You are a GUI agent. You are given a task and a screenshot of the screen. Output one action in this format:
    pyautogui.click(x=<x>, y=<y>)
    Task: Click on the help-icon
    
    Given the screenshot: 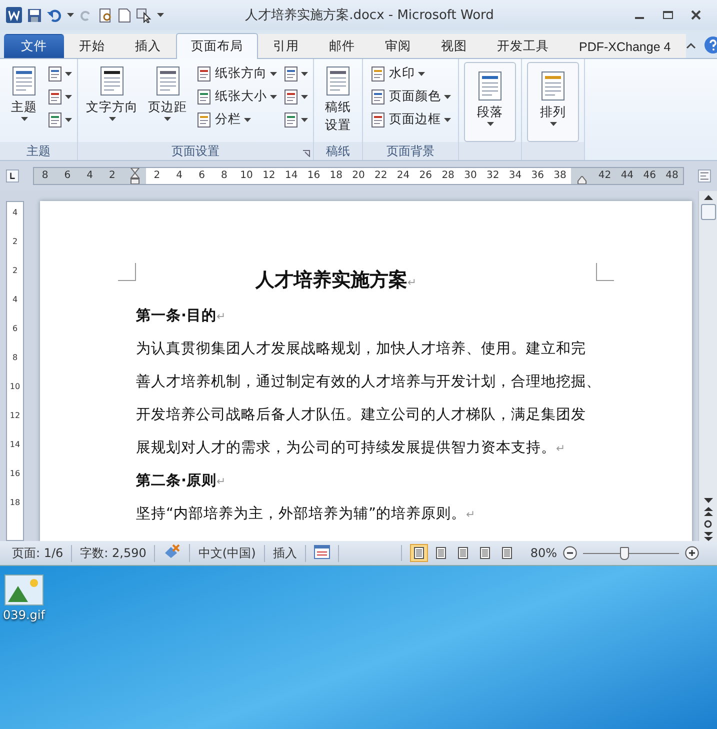 What is the action you would take?
    pyautogui.click(x=710, y=45)
    